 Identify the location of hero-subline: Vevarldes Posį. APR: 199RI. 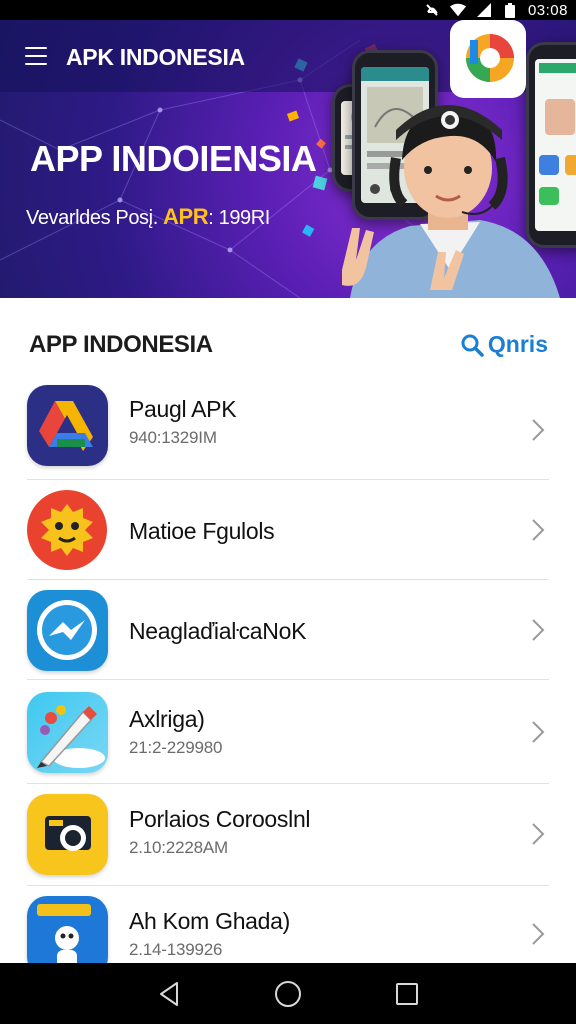
(148, 217).